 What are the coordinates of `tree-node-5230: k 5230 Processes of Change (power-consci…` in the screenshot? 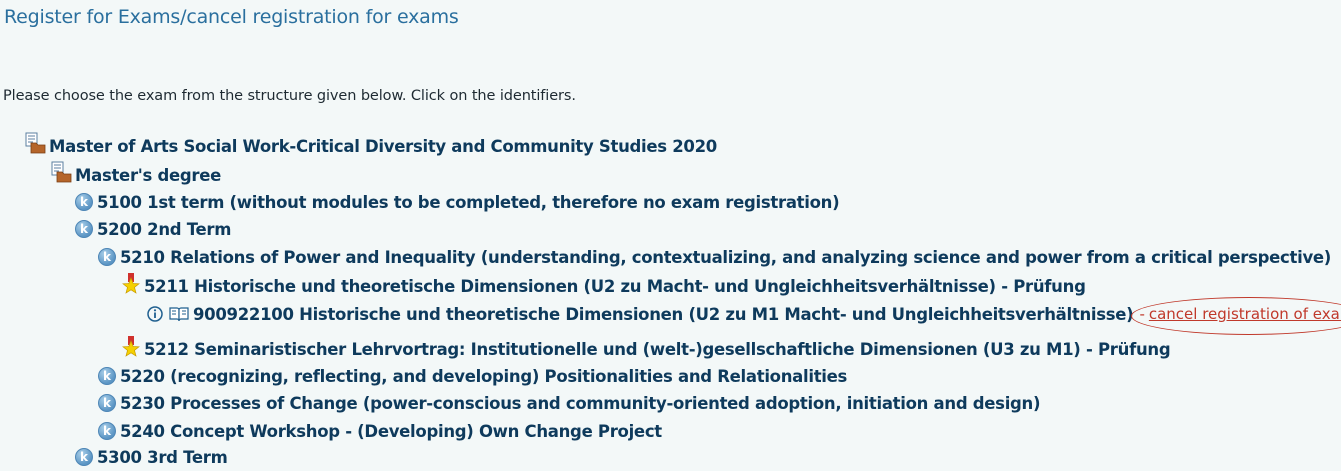 It's located at (569, 403).